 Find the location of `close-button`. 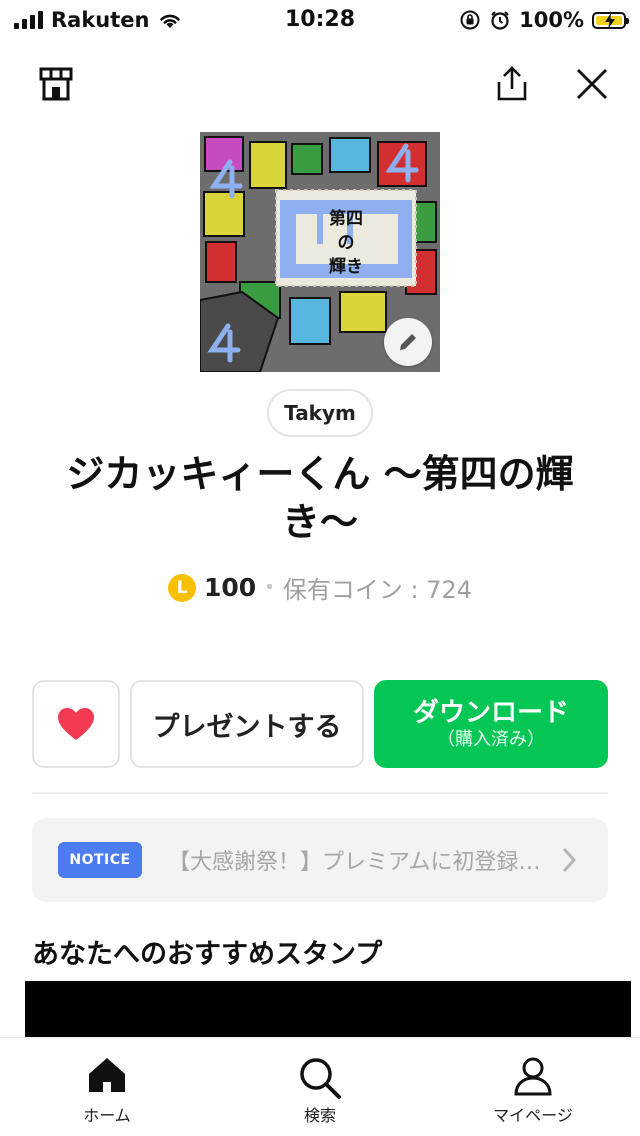

close-button is located at coordinates (592, 84).